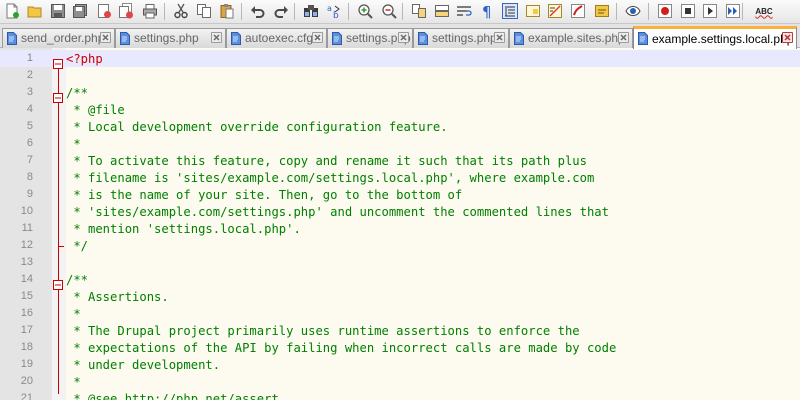  What do you see at coordinates (126, 11) in the screenshot?
I see `close-all-icon` at bounding box center [126, 11].